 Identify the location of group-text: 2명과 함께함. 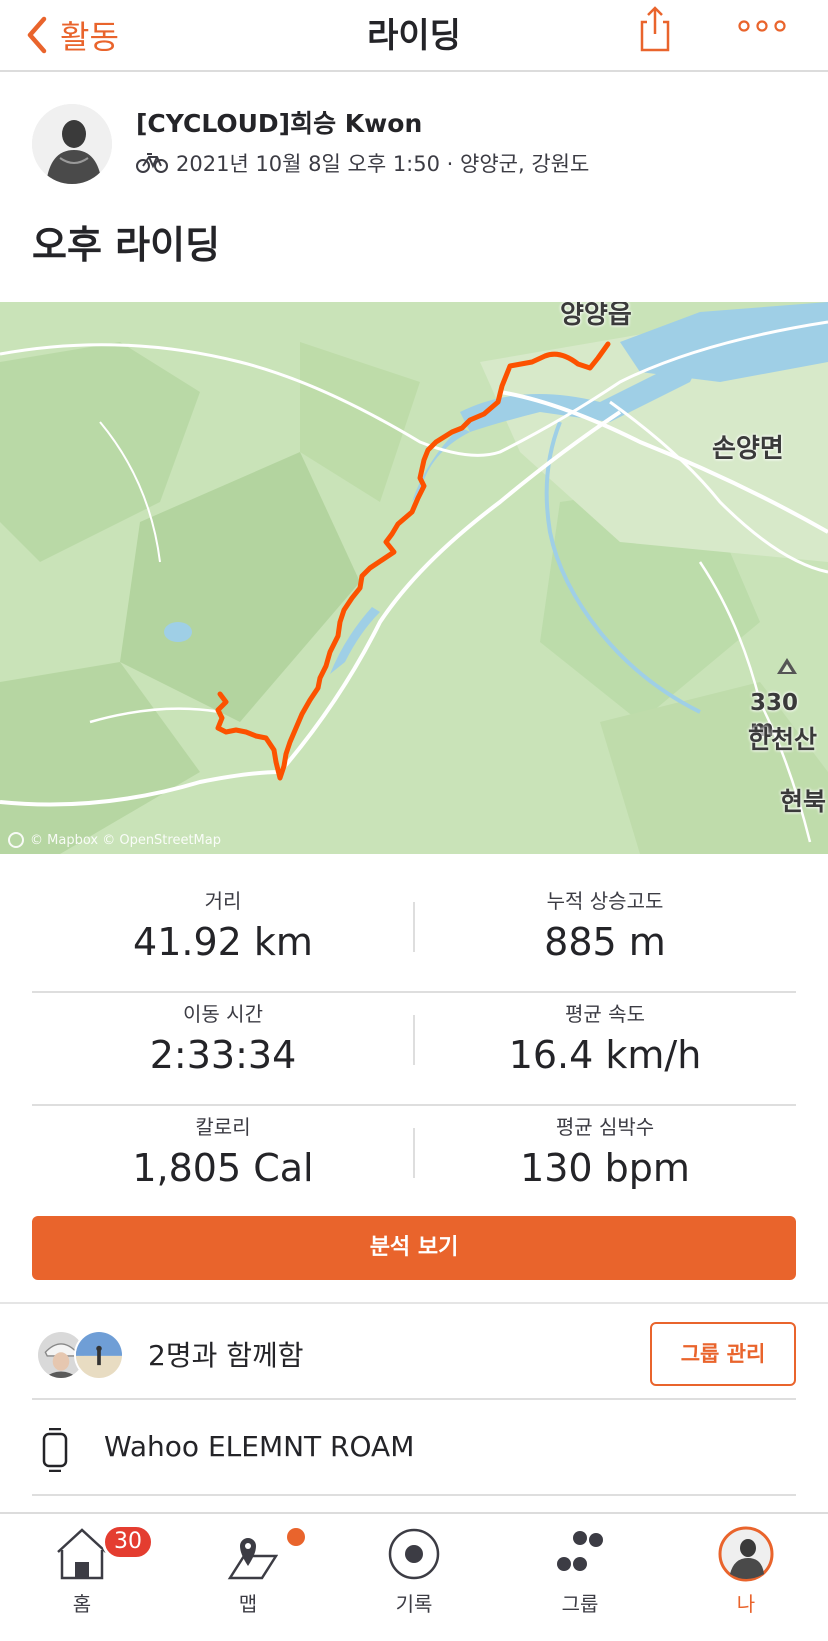
(226, 1355).